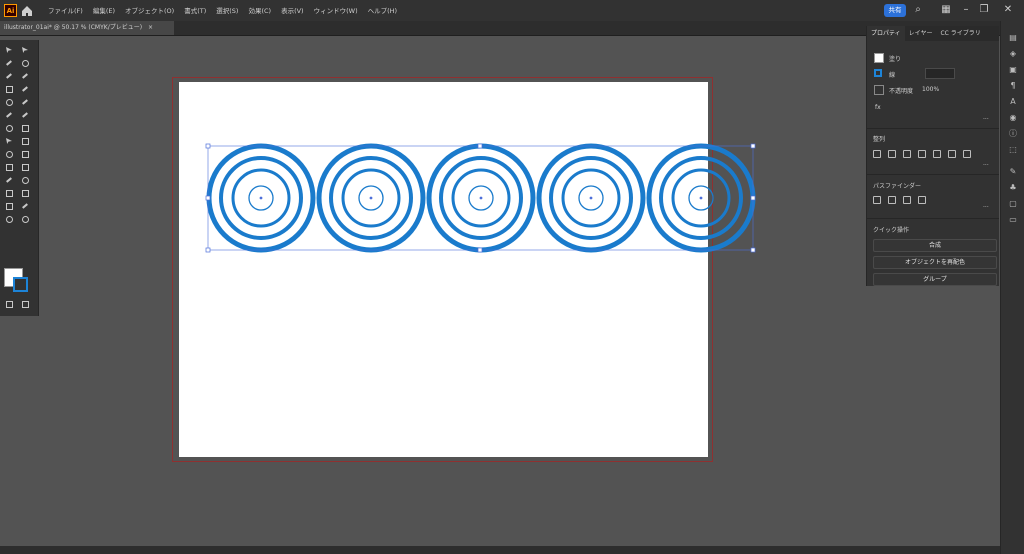  I want to click on align-buttons, so click(934, 155).